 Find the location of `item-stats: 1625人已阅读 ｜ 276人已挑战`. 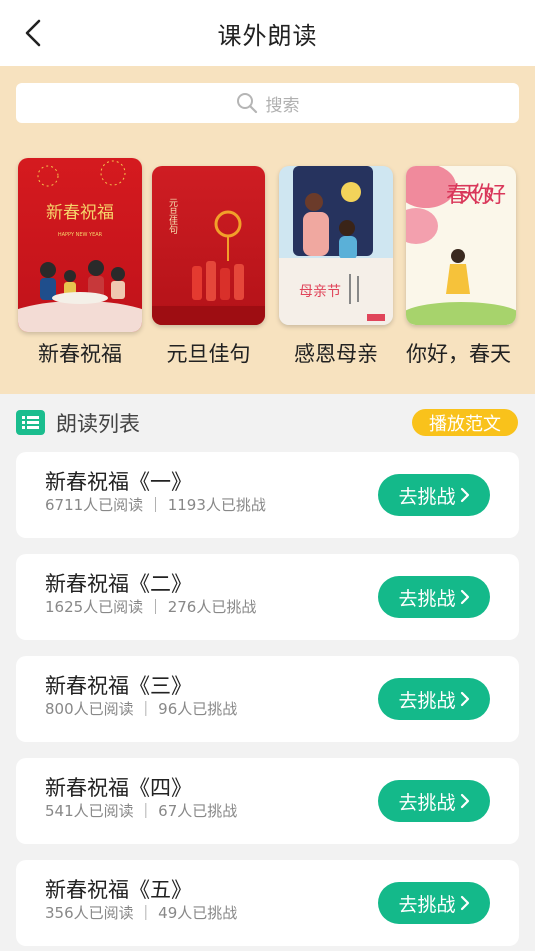

item-stats: 1625人已阅读 ｜ 276人已挑战 is located at coordinates (151, 607).